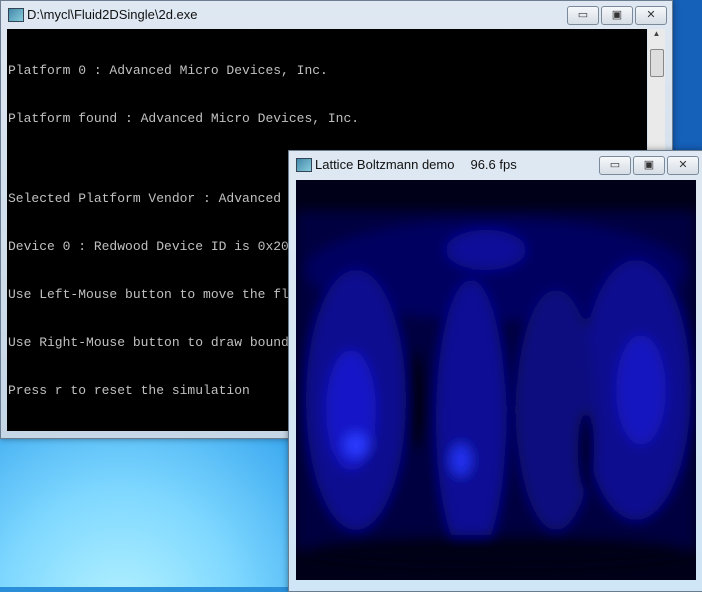 The image size is (702, 592). Describe the element at coordinates (16, 15) in the screenshot. I see `console-app-icon` at that location.